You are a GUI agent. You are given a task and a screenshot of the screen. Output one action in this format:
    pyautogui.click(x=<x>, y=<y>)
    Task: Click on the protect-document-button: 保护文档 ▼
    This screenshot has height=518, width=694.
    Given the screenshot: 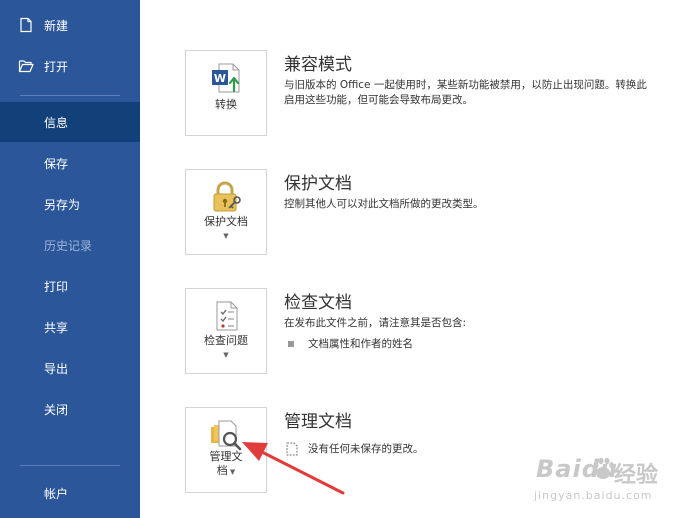 What is the action you would take?
    pyautogui.click(x=226, y=212)
    